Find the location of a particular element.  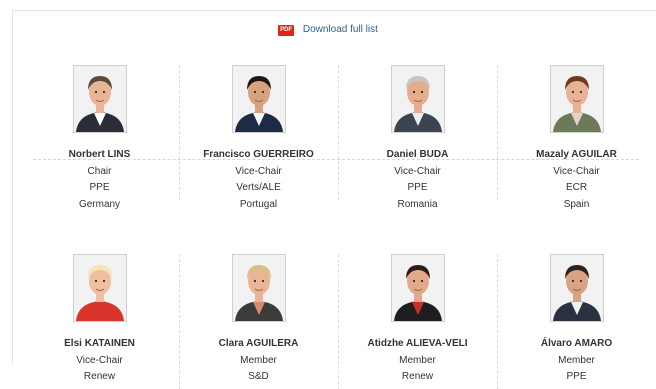

pdf-icon: PDF is located at coordinates (286, 30).